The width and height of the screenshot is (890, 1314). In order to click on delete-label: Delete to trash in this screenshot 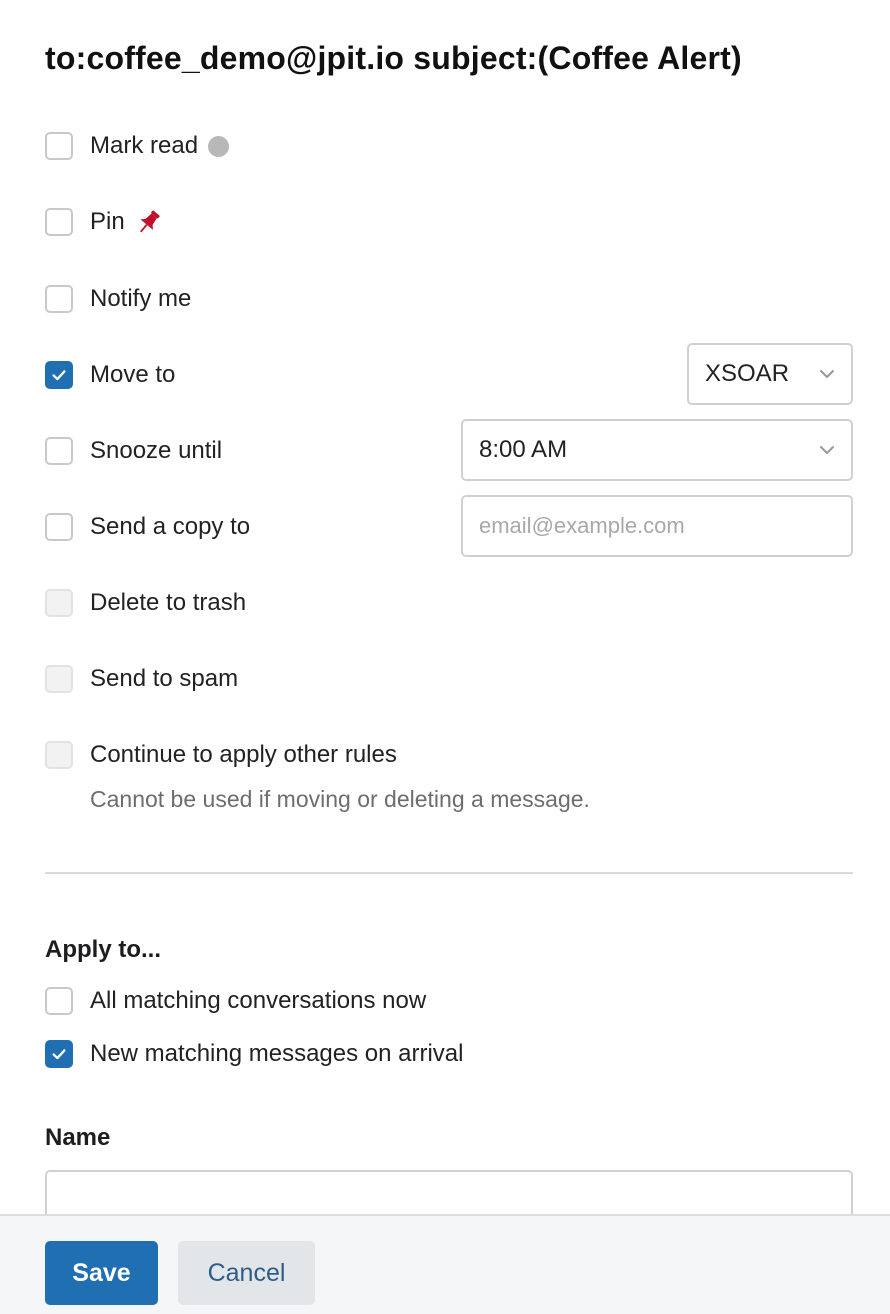, I will do `click(168, 602)`.